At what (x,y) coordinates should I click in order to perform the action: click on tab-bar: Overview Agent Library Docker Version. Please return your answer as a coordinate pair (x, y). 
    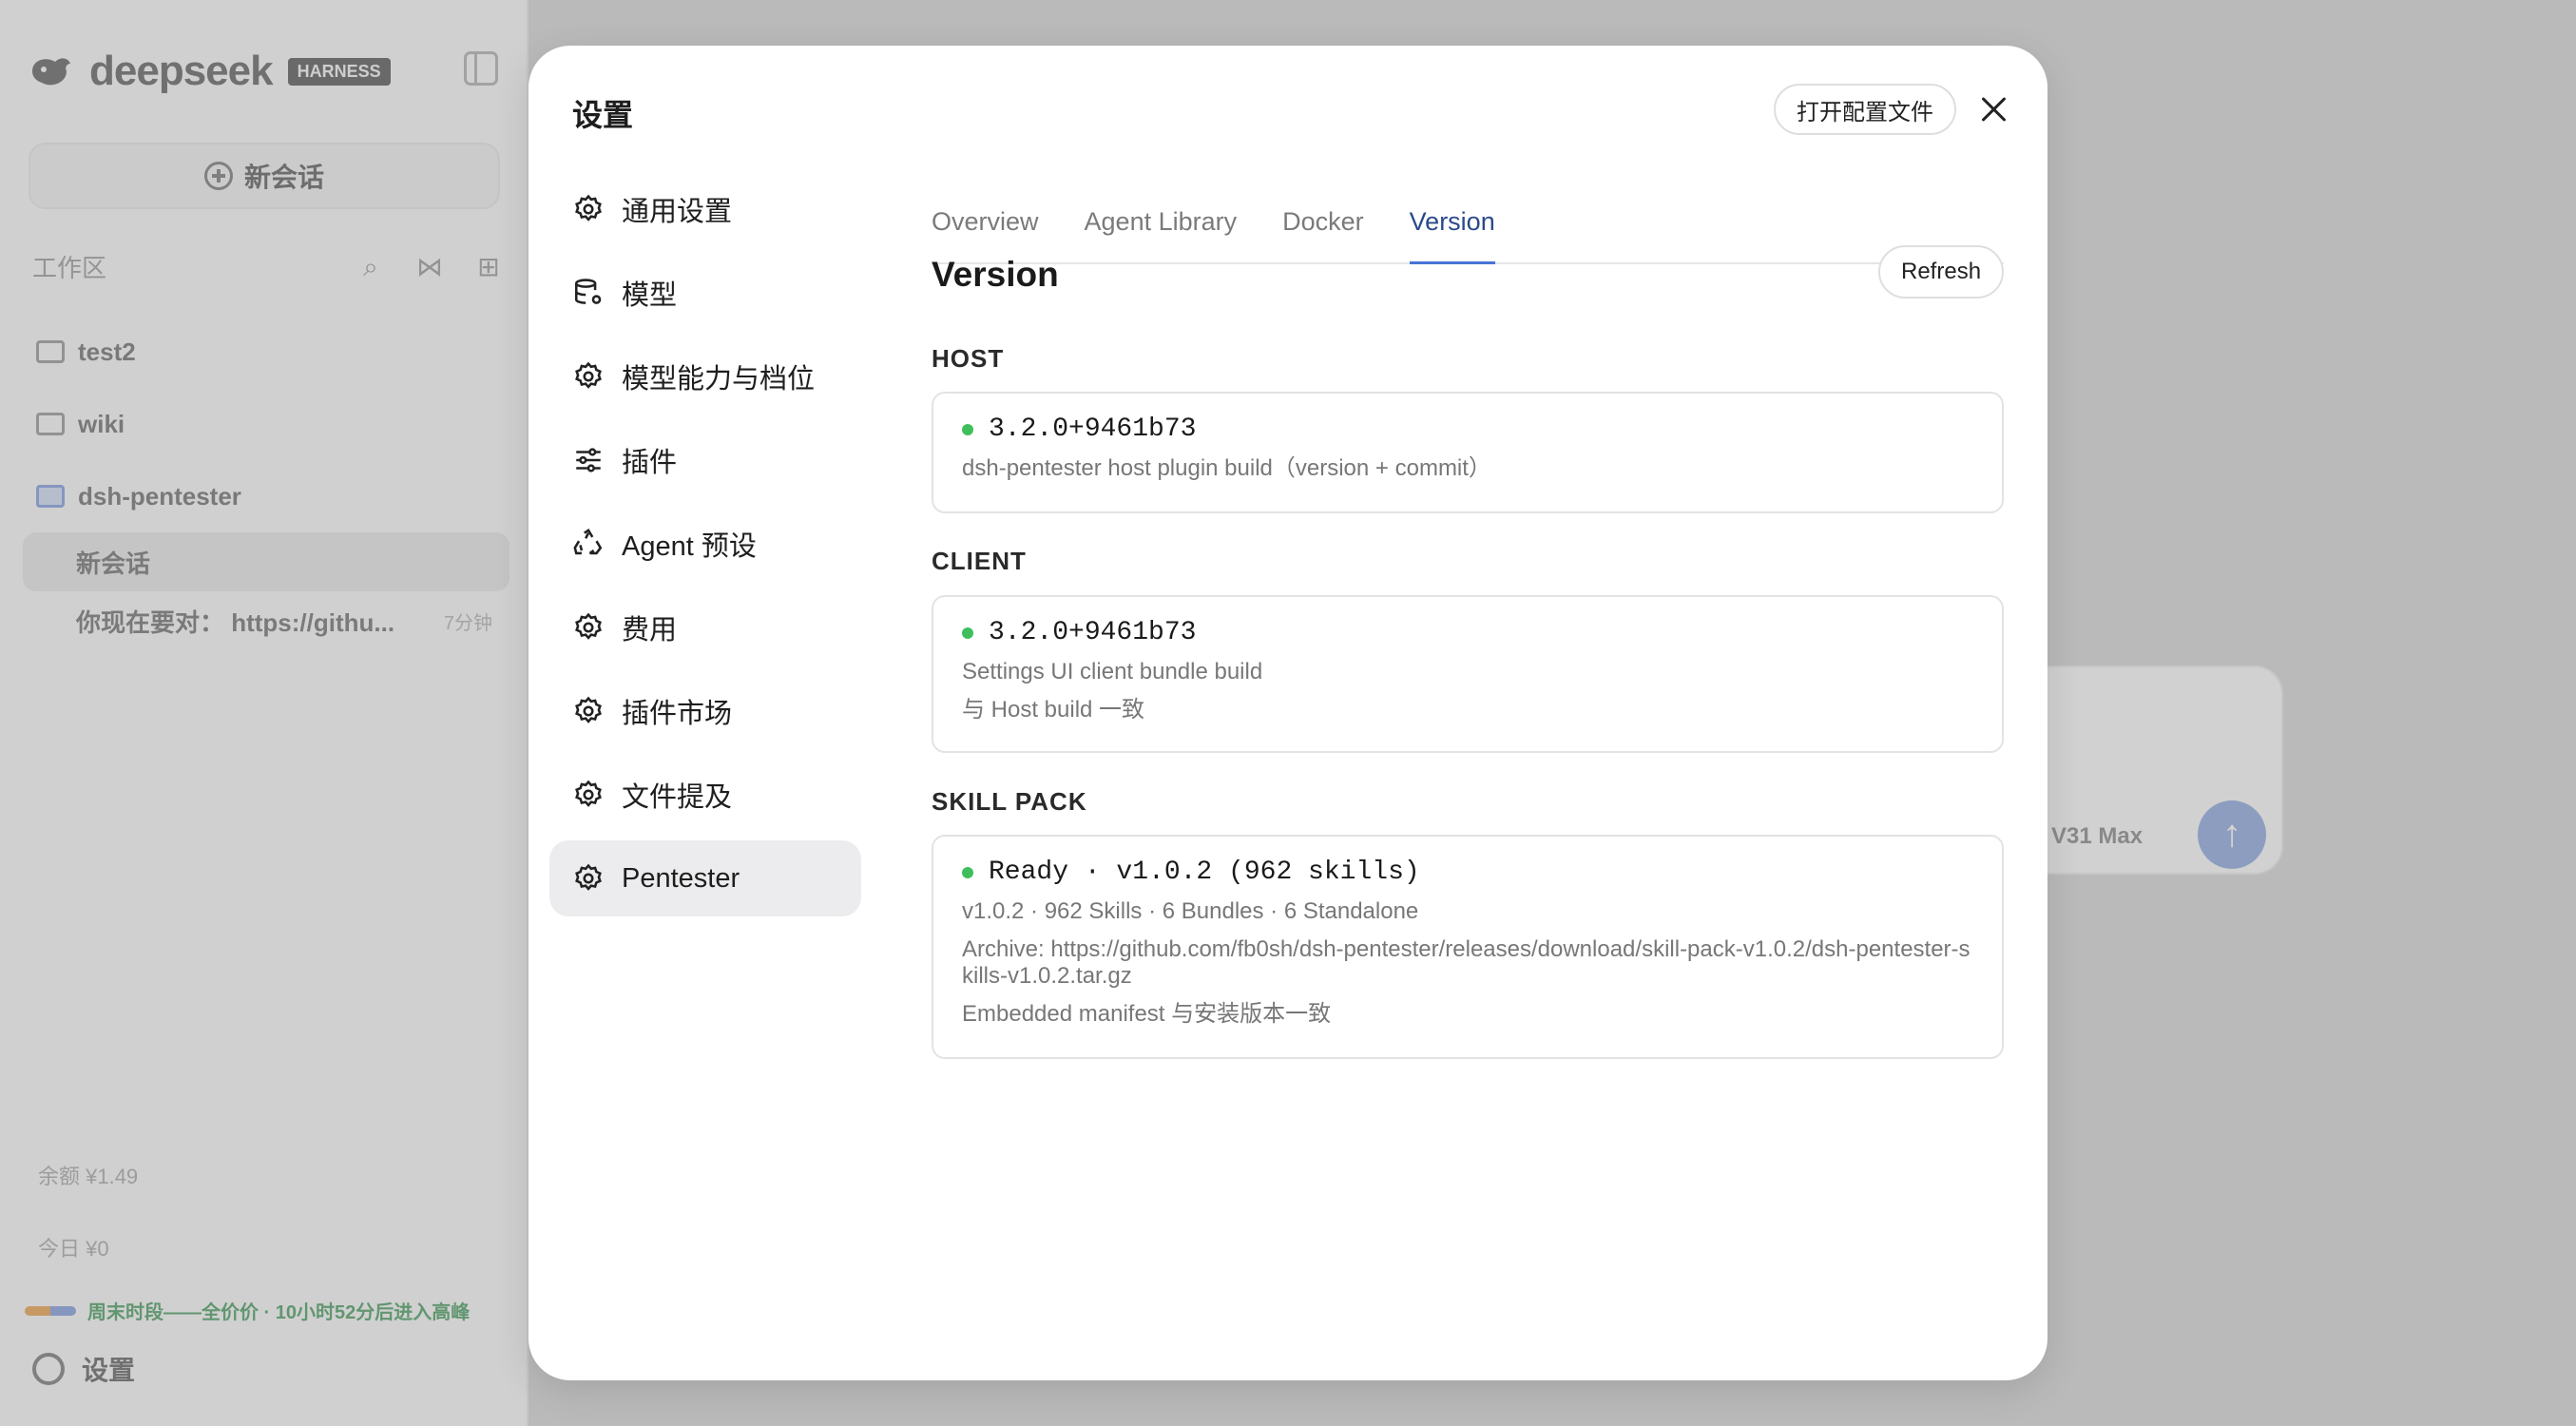
    Looking at the image, I should click on (1468, 225).